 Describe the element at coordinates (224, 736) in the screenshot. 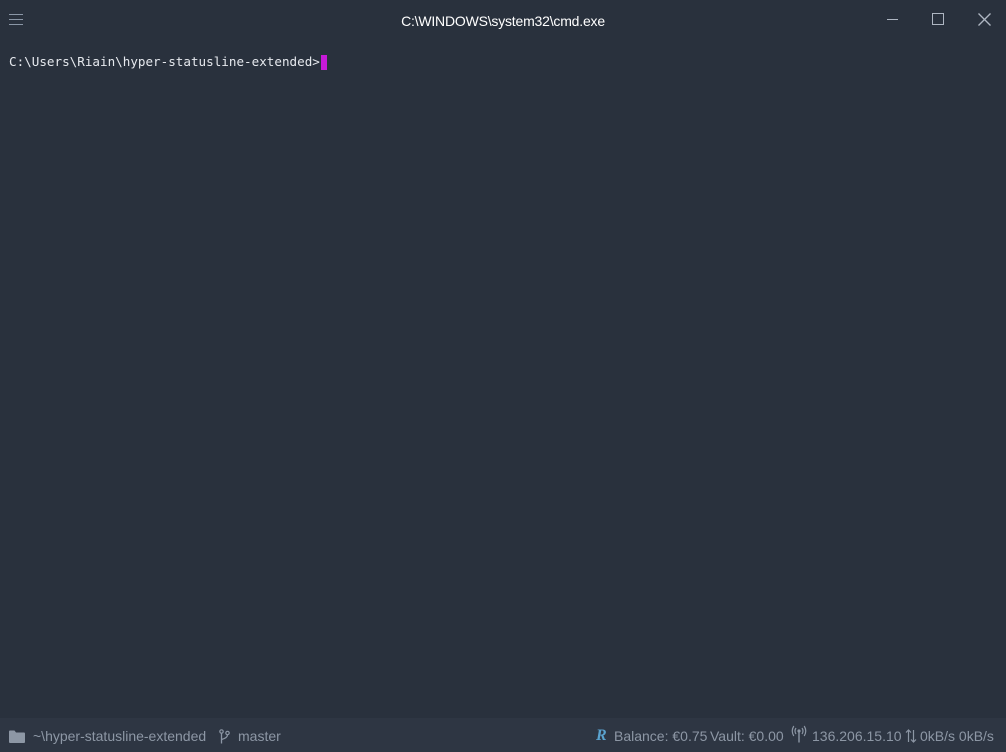

I see `git-branch-icon` at that location.